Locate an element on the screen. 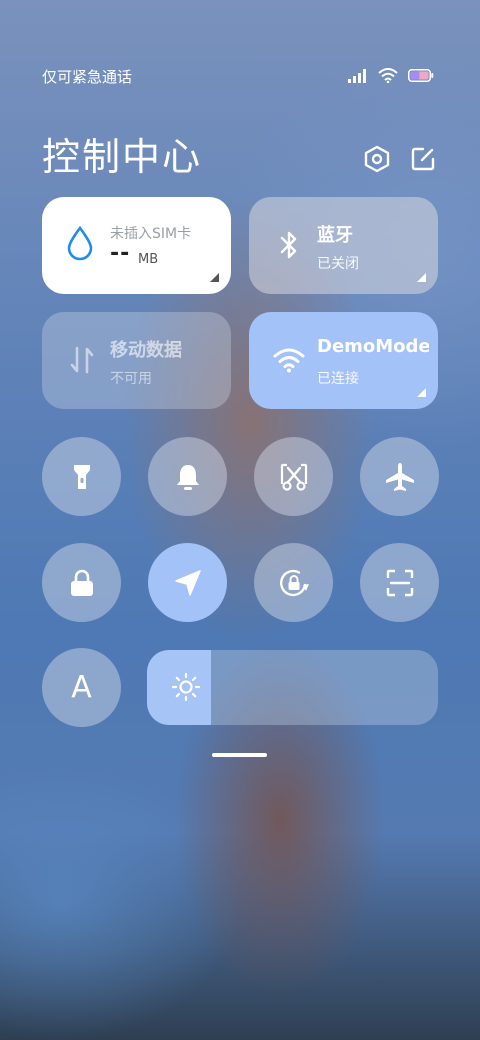  flashlight-toggle is located at coordinates (81, 476).